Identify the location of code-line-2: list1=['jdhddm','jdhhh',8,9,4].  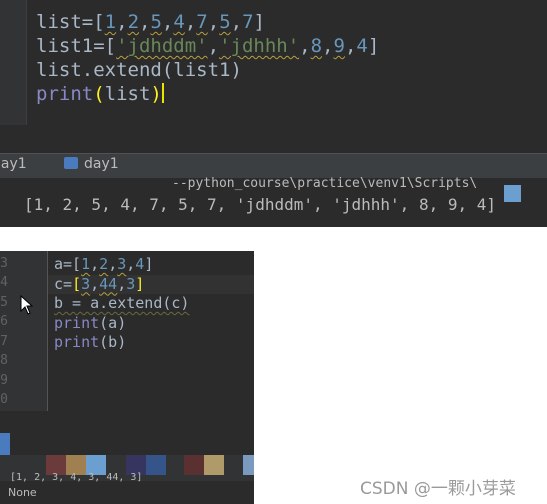
(208, 46).